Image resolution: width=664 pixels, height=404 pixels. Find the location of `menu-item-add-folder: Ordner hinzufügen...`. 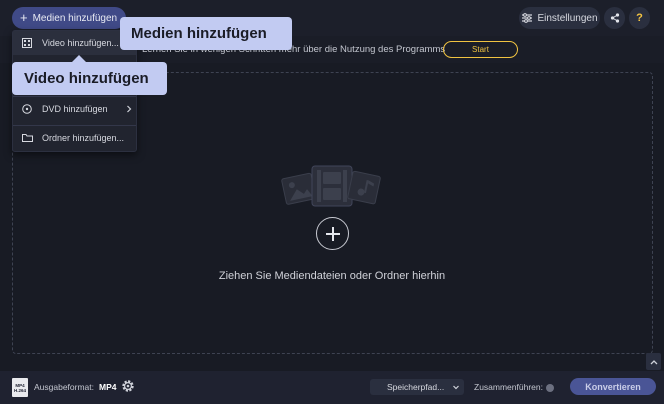

menu-item-add-folder: Ordner hinzufügen... is located at coordinates (74, 138).